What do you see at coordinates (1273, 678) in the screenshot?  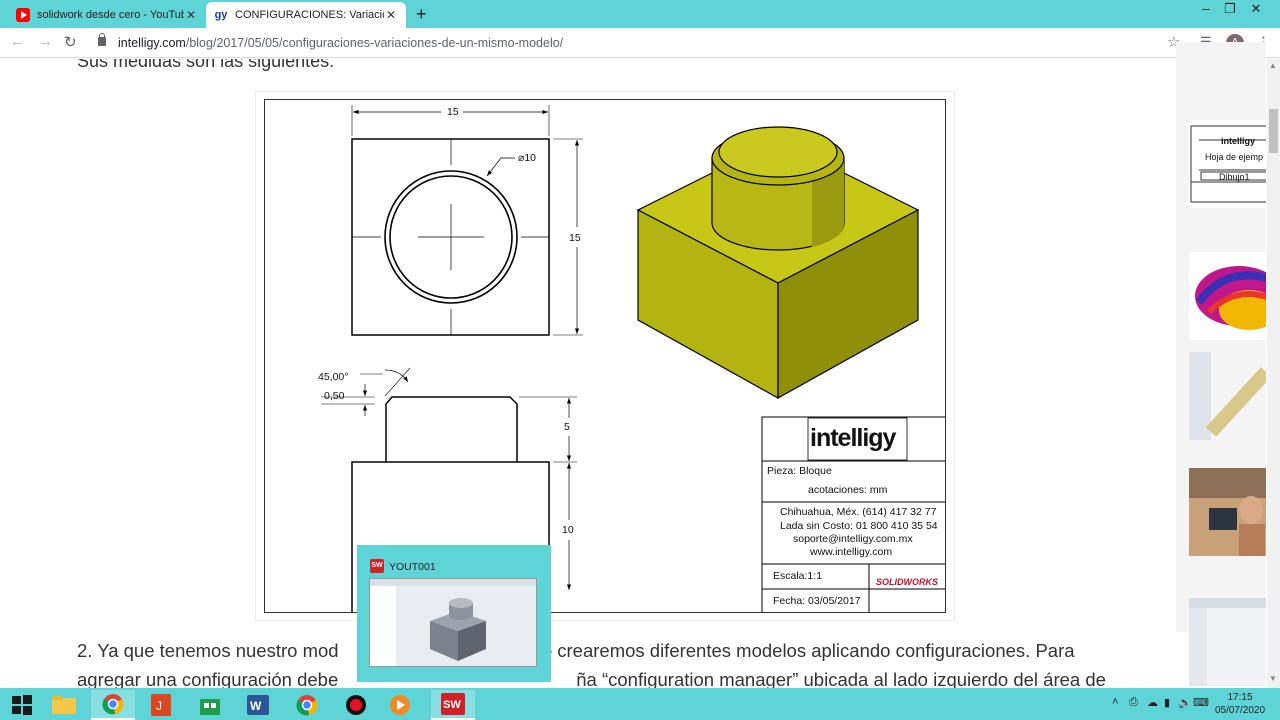 I see `scroll-down-icon: ▼` at bounding box center [1273, 678].